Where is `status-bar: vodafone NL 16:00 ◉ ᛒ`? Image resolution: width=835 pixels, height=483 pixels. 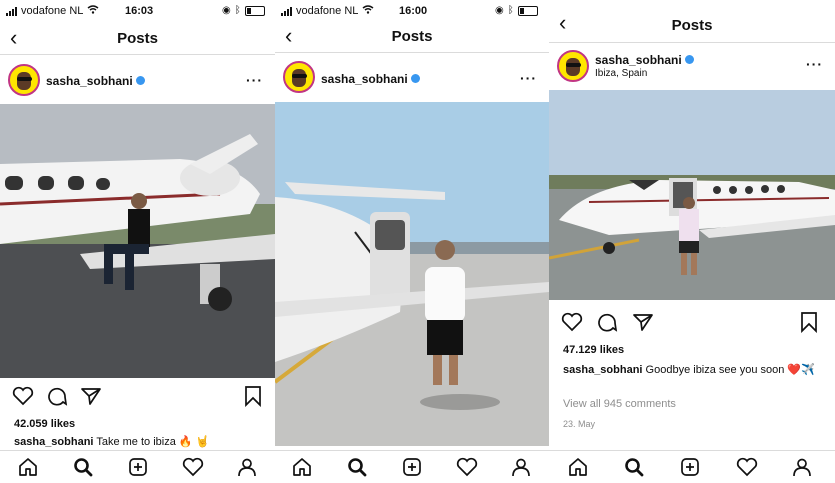
status-bar: vodafone NL 16:00 ◉ ᛒ is located at coordinates (412, 11).